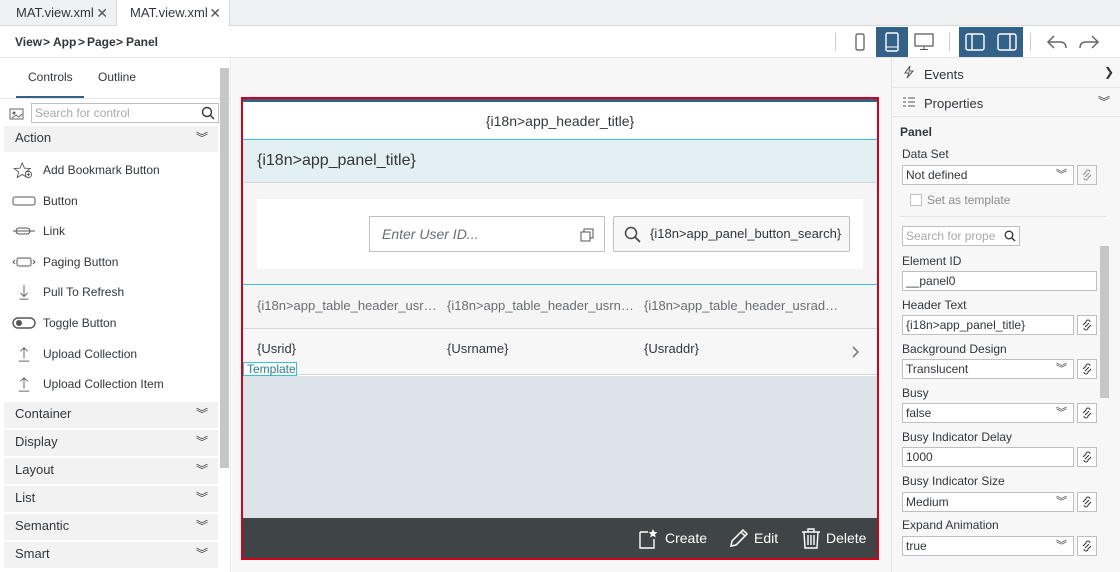 The width and height of the screenshot is (1120, 572). Describe the element at coordinates (50, 77) in the screenshot. I see `tab-controls: Controls` at that location.